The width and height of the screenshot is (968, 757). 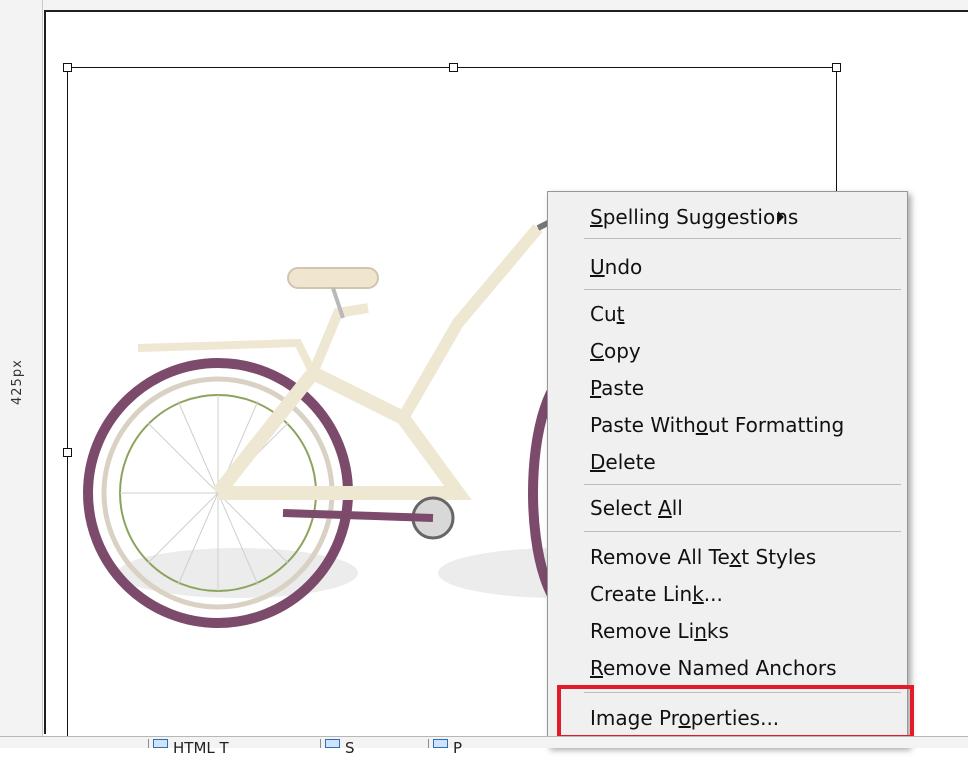 I want to click on menu-item-access-key: A, so click(x=665, y=508).